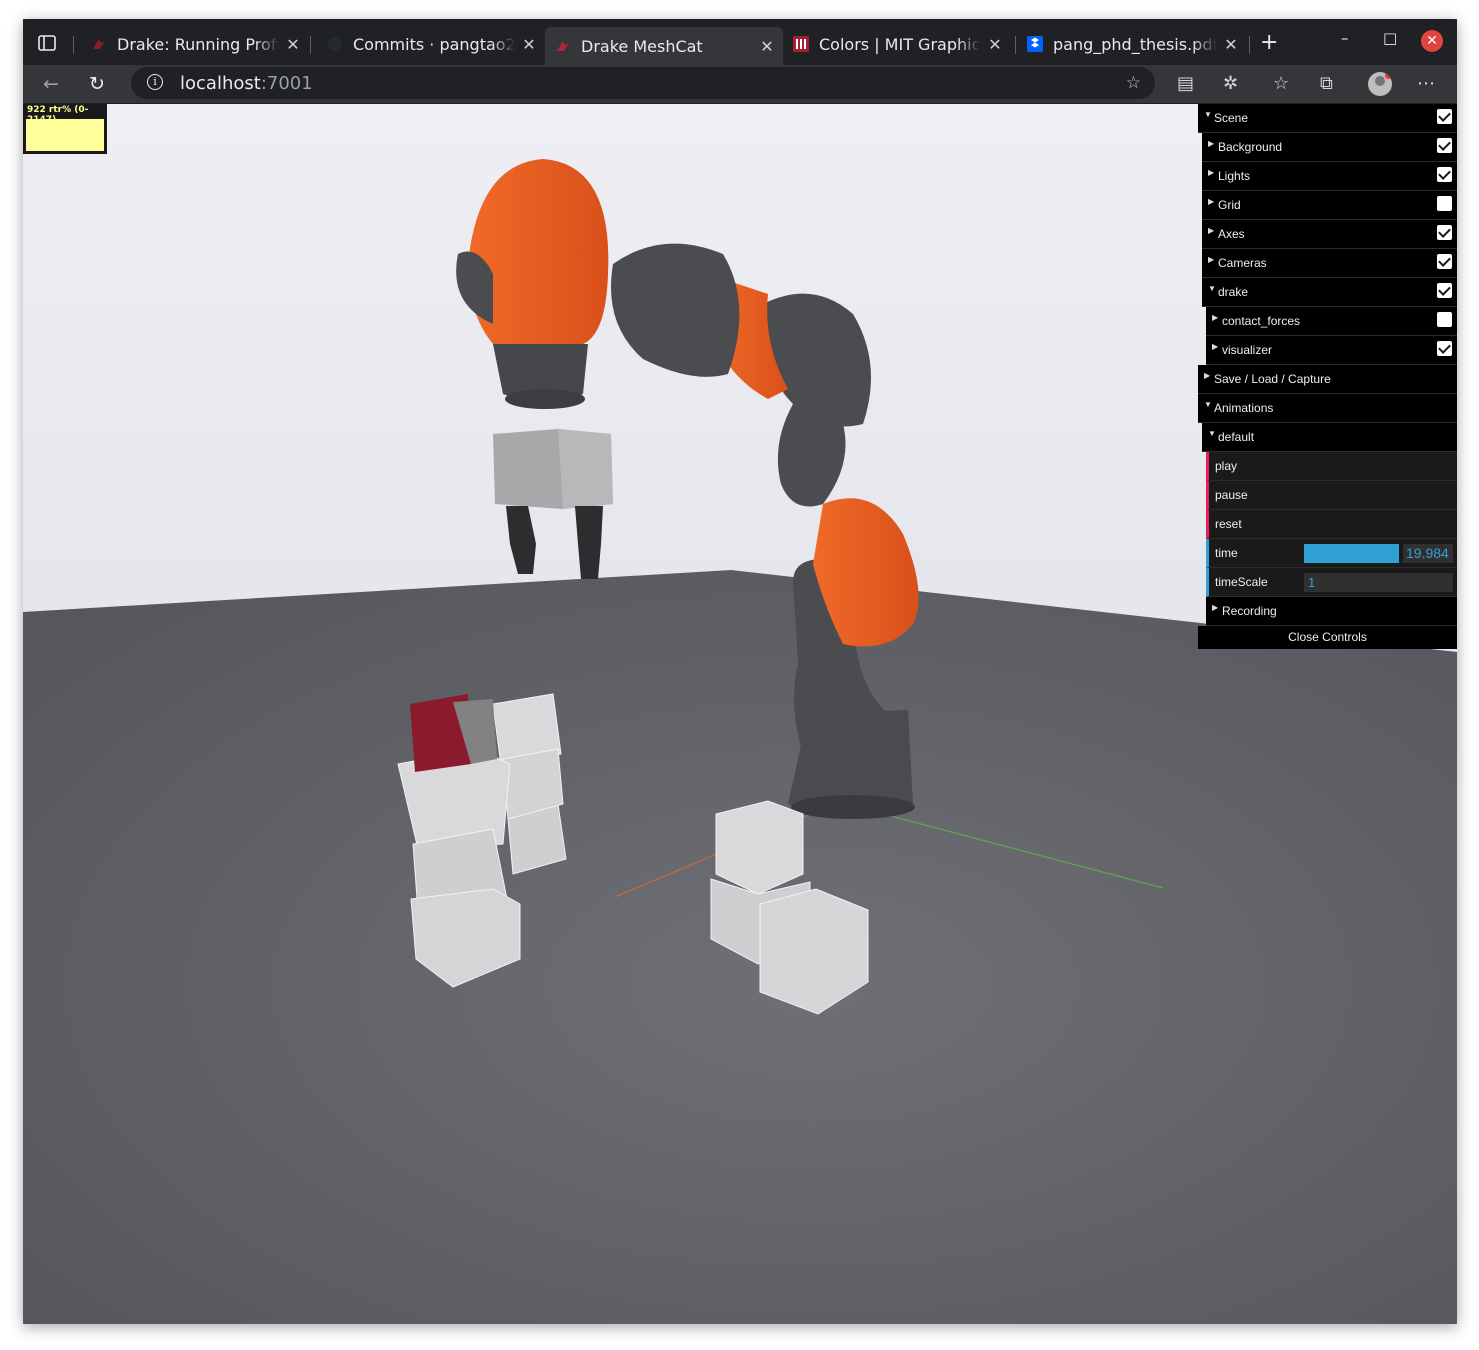 The height and width of the screenshot is (1350, 1479). I want to click on gui-folder-visualizer: ▶ visualizer, so click(1331, 350).